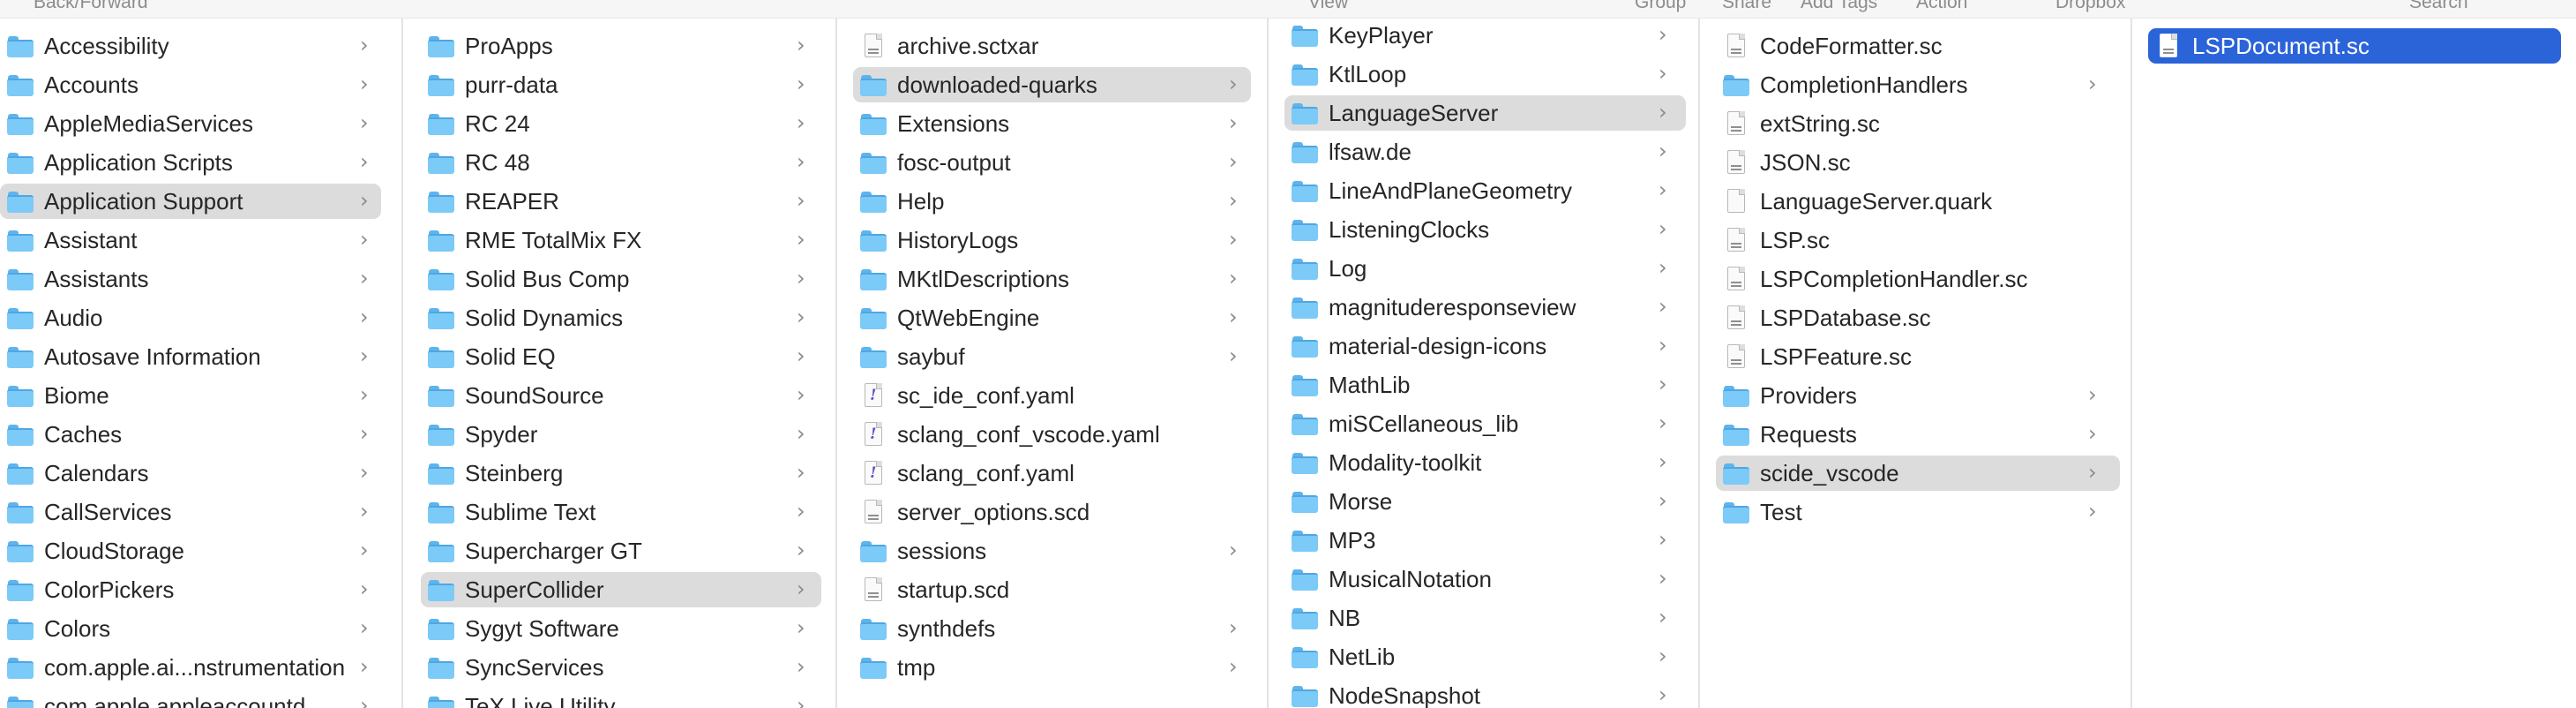 Image resolution: width=2576 pixels, height=708 pixels. What do you see at coordinates (1052, 512) in the screenshot?
I see `file-row: server_options.scd` at bounding box center [1052, 512].